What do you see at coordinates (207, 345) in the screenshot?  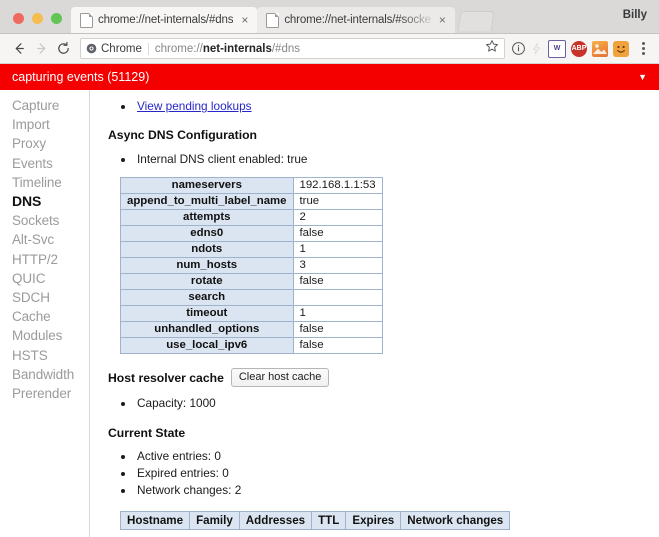 I see `config-key: use_local_ipv6` at bounding box center [207, 345].